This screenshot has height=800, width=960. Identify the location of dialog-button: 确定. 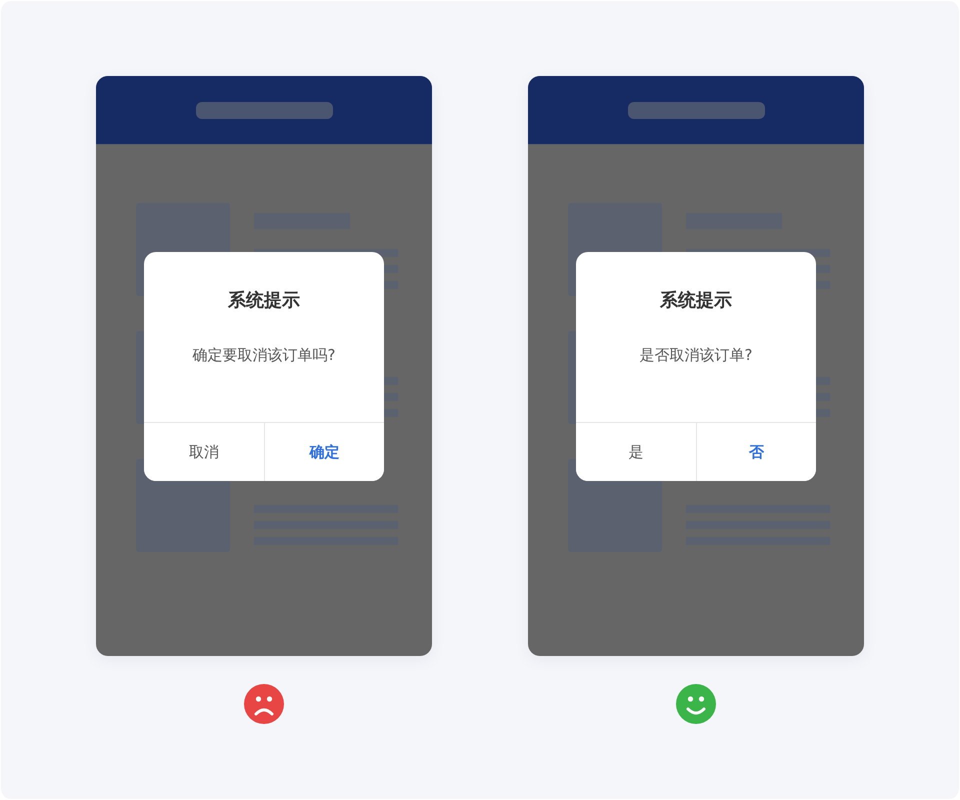
(324, 452).